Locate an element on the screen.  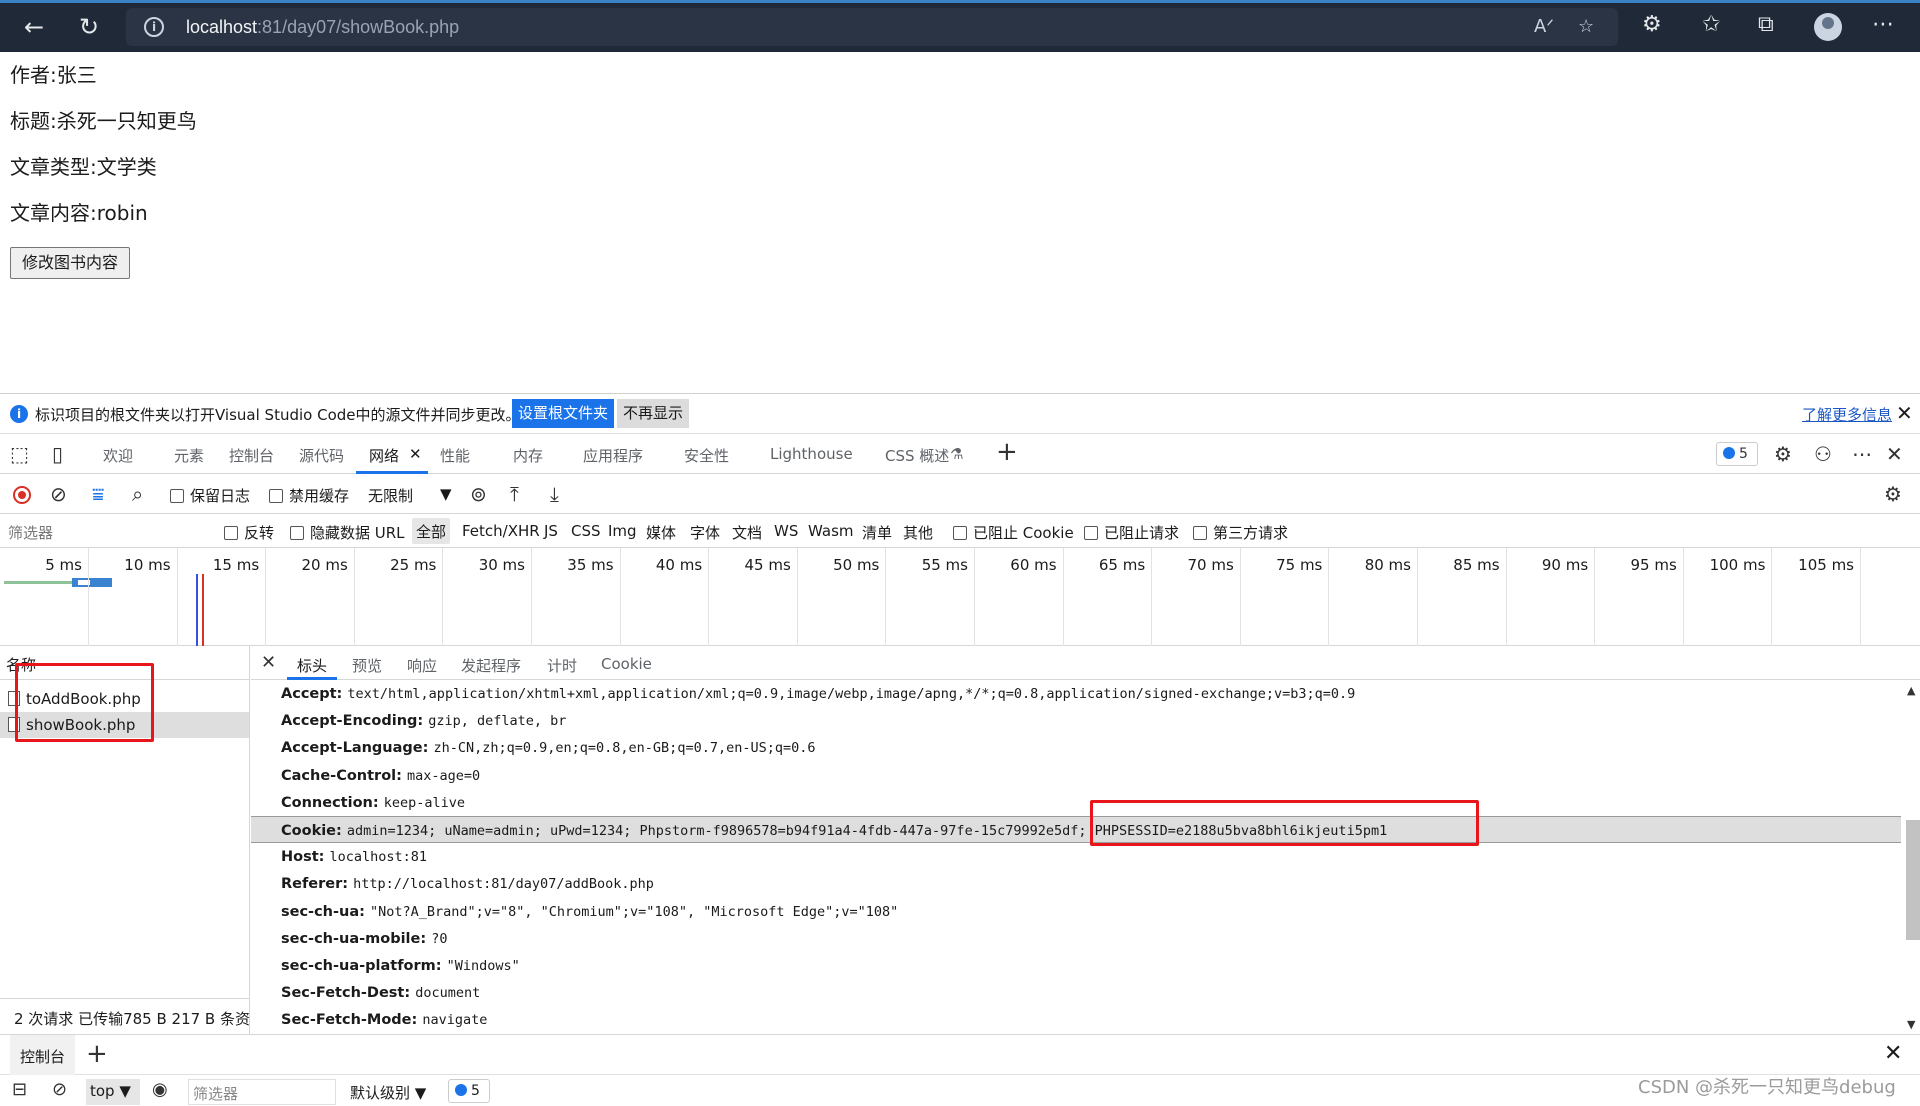
collections-icon: ⧉ is located at coordinates (1766, 24).